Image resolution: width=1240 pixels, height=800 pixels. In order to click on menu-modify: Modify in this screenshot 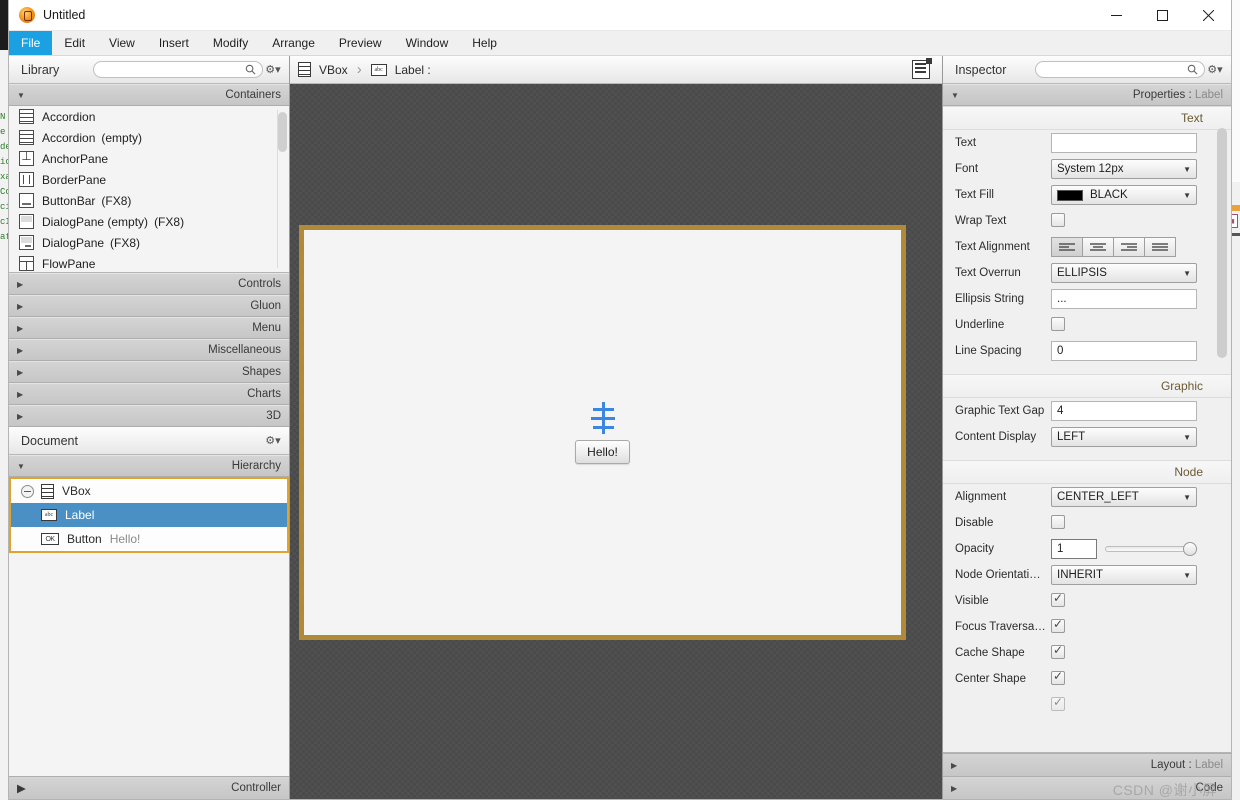, I will do `click(230, 43)`.